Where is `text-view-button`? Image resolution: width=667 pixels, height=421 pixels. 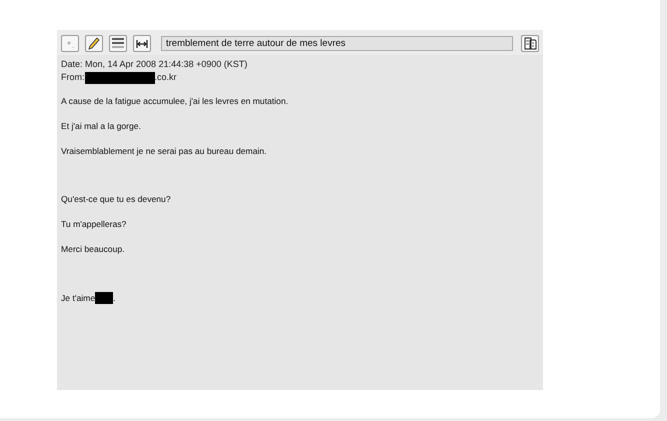 text-view-button is located at coordinates (118, 43).